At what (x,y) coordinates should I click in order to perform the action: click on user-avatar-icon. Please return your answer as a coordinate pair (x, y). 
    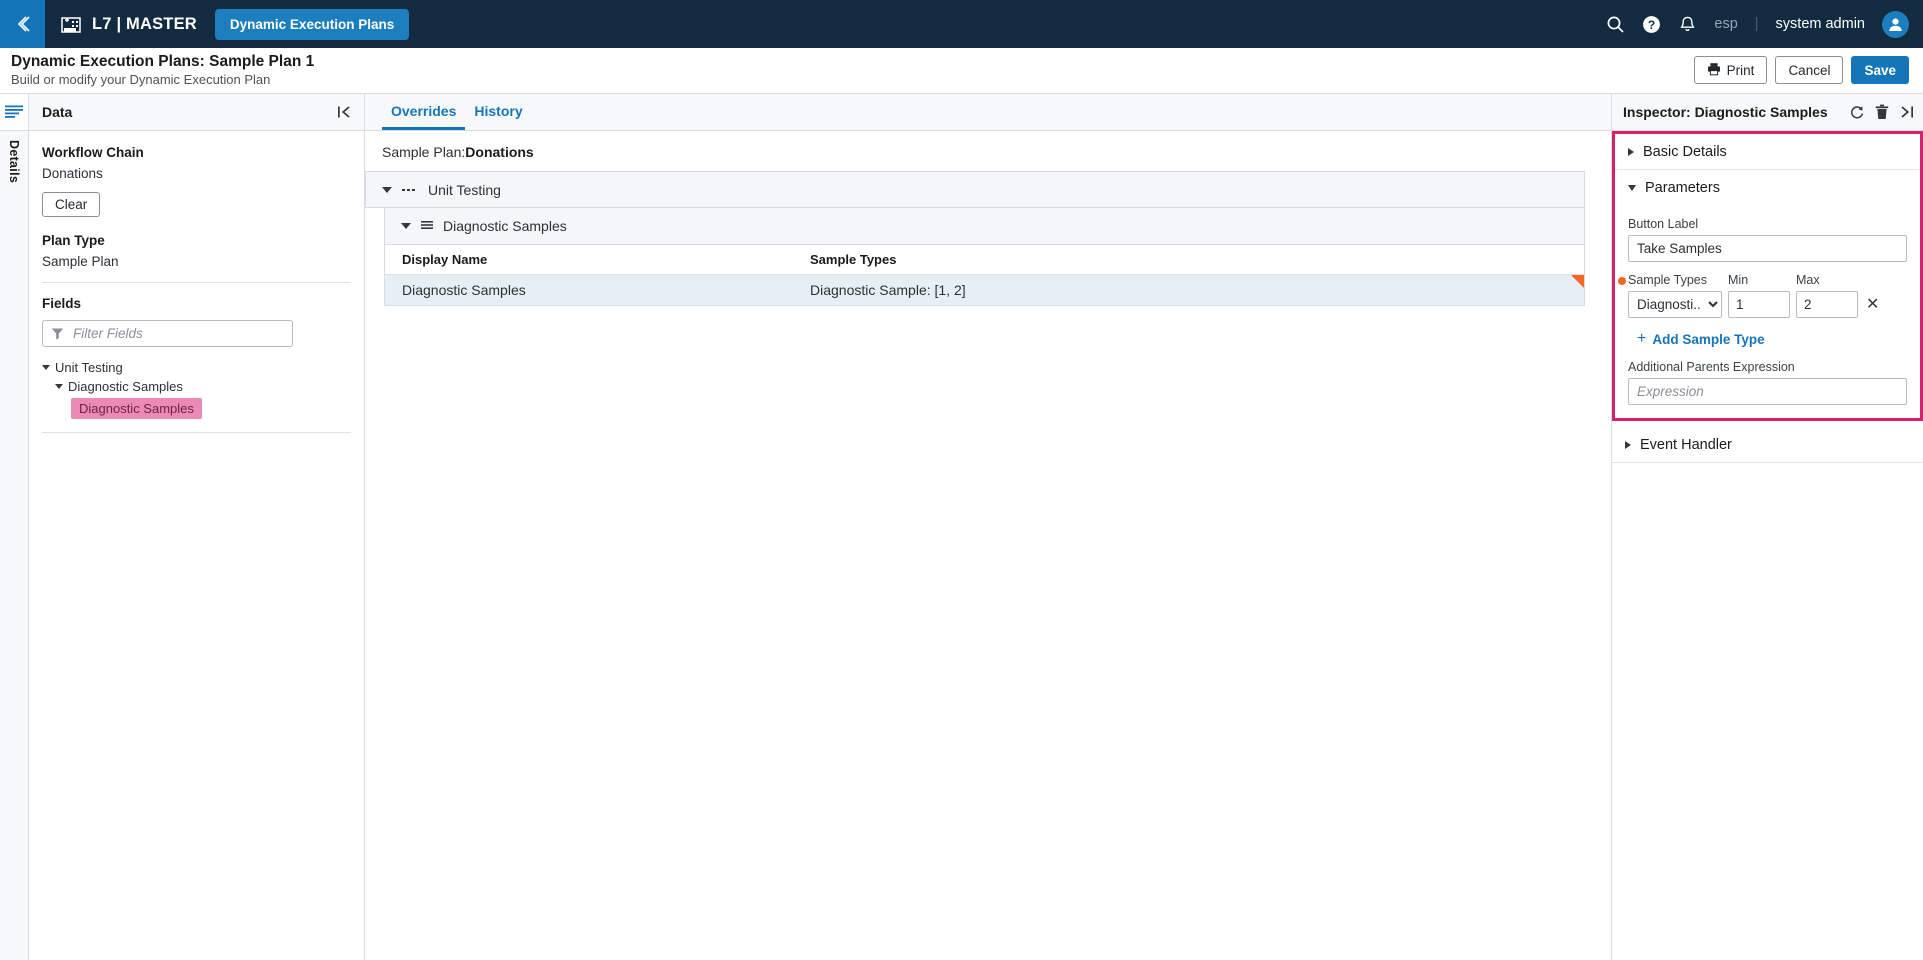
    Looking at the image, I should click on (1895, 24).